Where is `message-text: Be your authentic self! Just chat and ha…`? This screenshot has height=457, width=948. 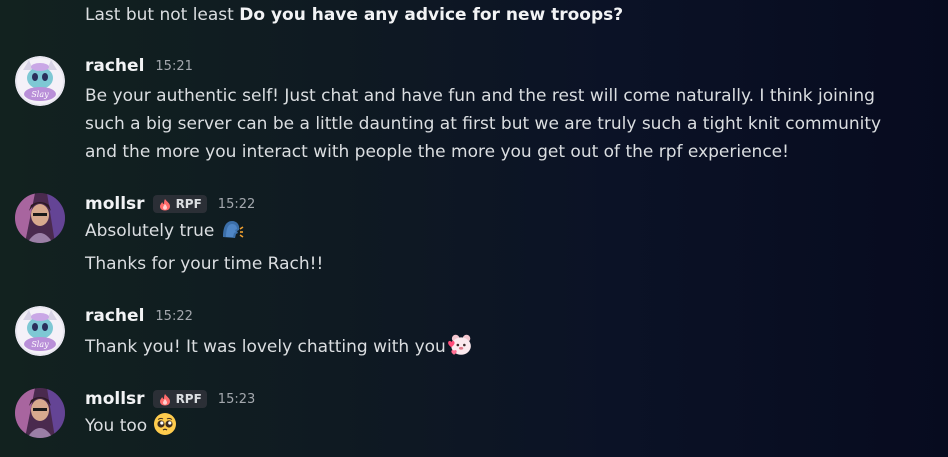 message-text: Be your authentic self! Just chat and ha… is located at coordinates (483, 124).